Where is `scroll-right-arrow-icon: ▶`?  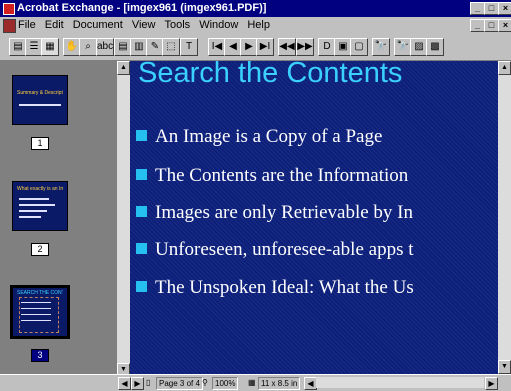 scroll-right-arrow-icon: ▶ is located at coordinates (137, 383).